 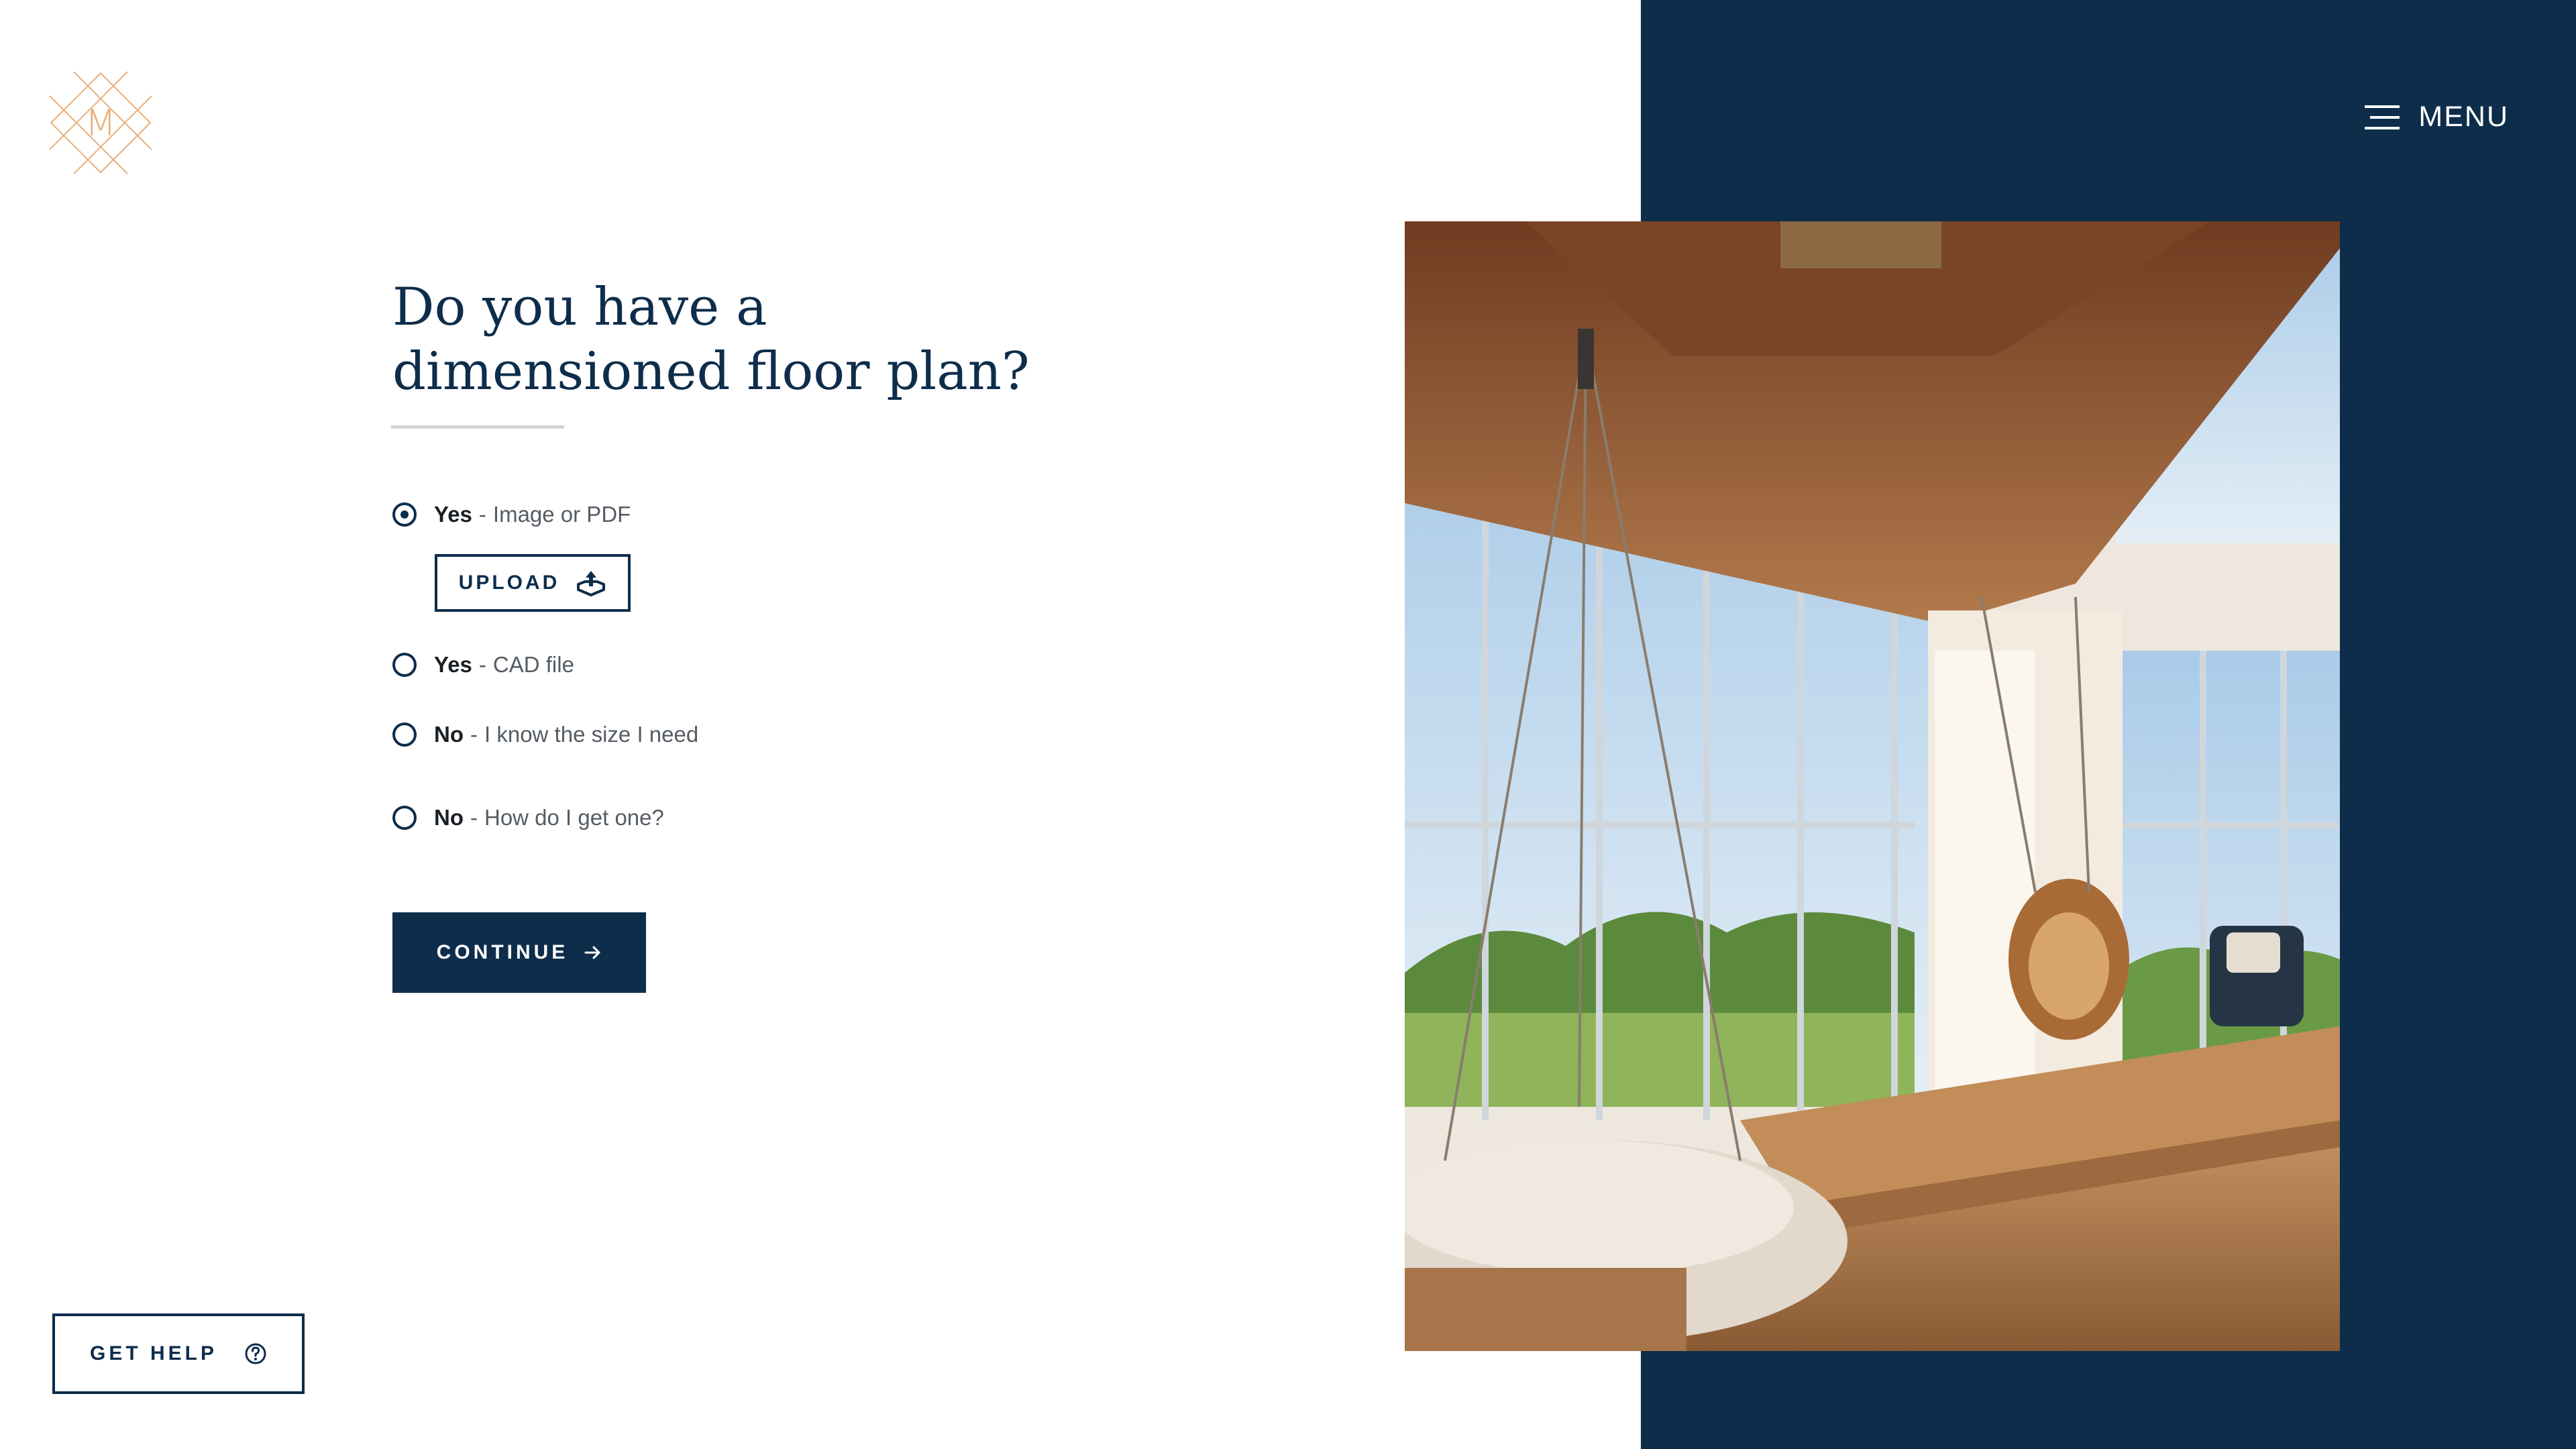 I want to click on option-no-know-size: No - I know the size I need, so click(x=545, y=734).